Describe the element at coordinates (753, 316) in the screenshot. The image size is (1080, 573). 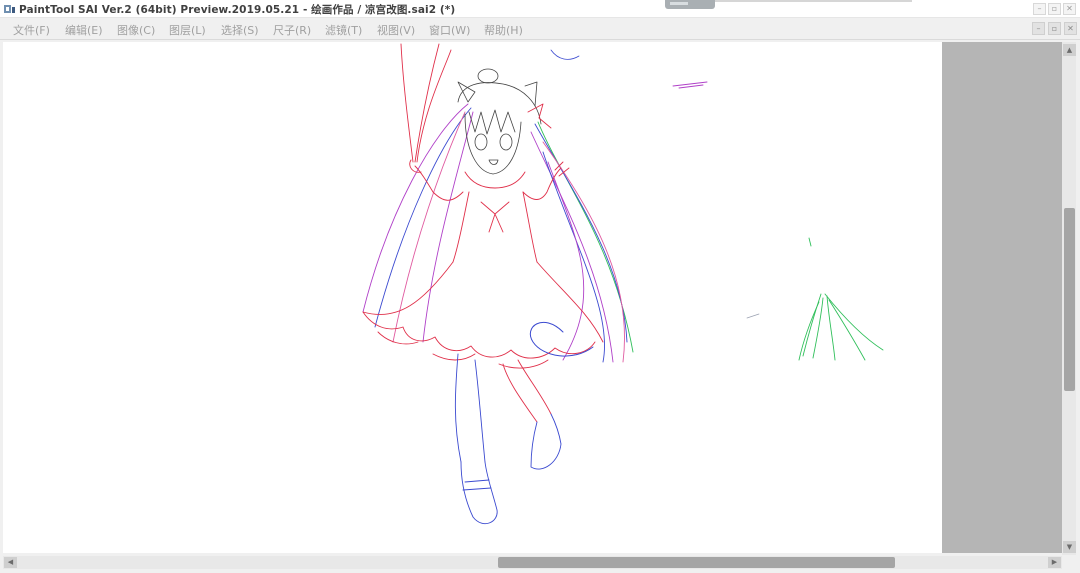
I see `sketch-mark-dash` at that location.